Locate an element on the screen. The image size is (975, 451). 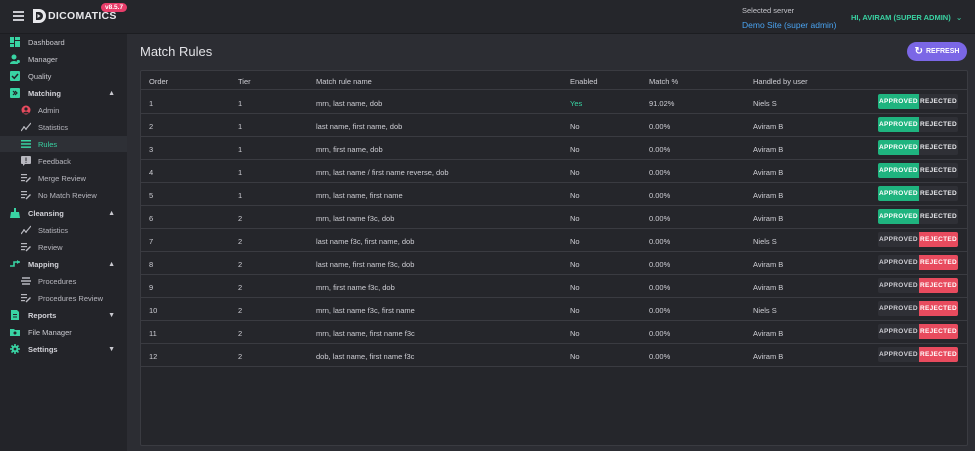
sidebar-item-label: Settings is located at coordinates (43, 349).